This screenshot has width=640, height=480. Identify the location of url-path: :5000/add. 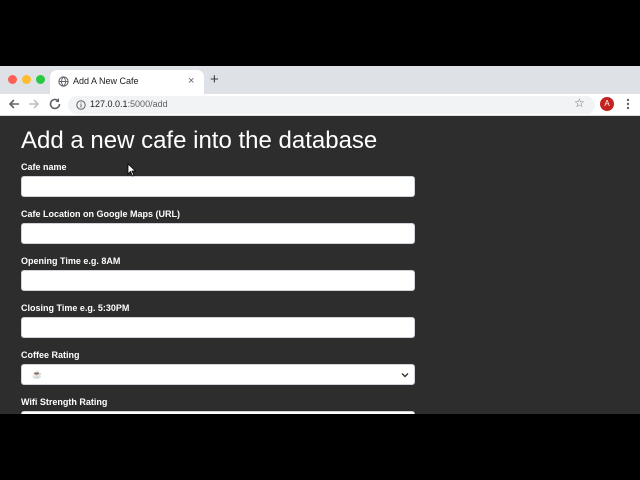
(147, 104).